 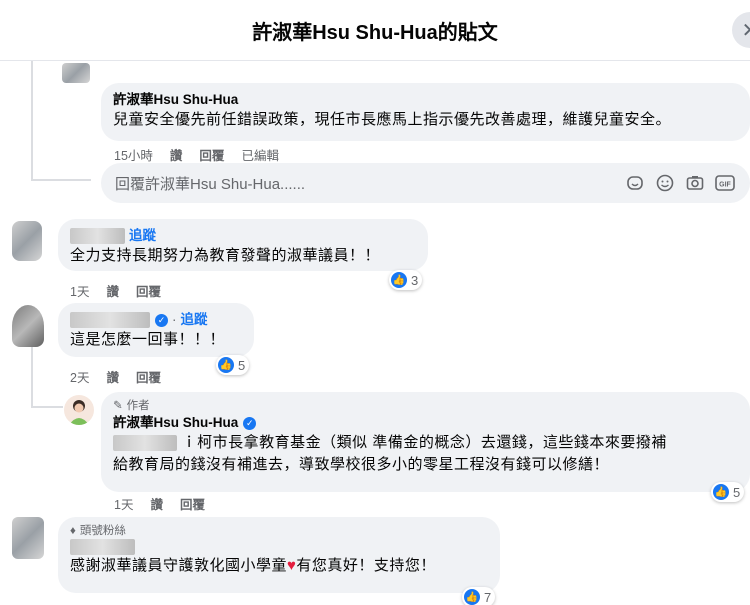 I want to click on mention-tag, so click(x=145, y=443).